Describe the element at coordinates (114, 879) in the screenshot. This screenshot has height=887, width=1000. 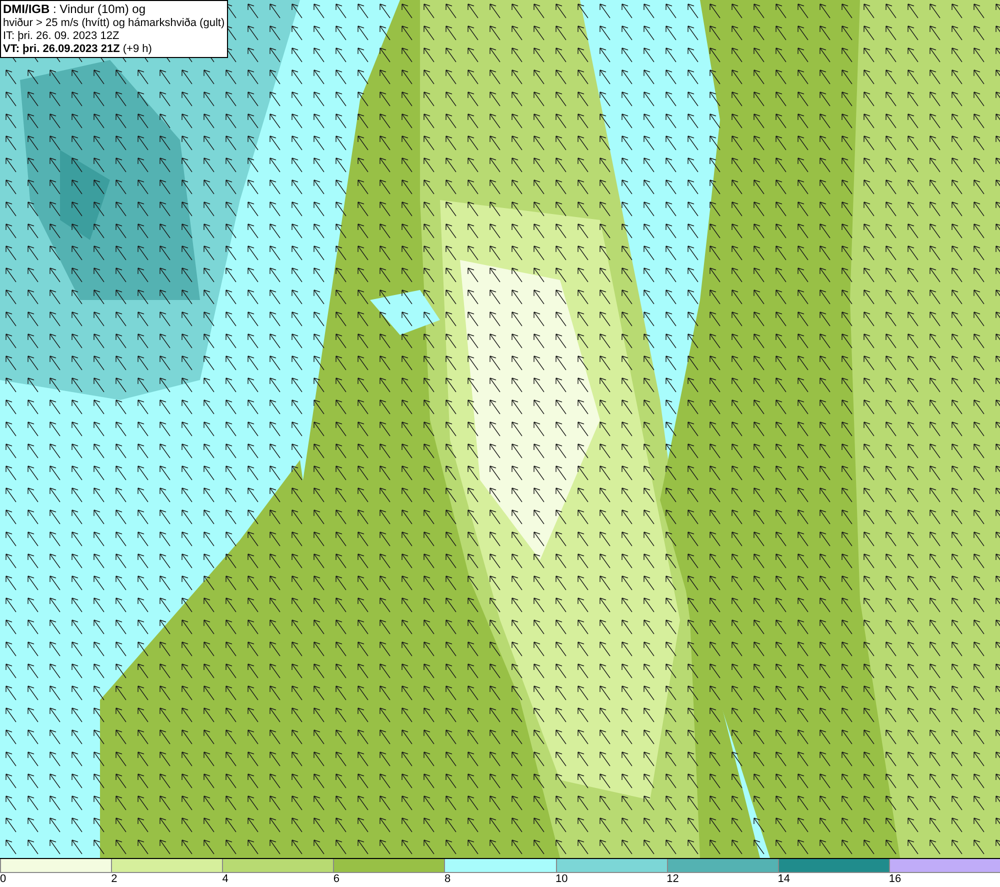
I see `legend-label: 2` at that location.